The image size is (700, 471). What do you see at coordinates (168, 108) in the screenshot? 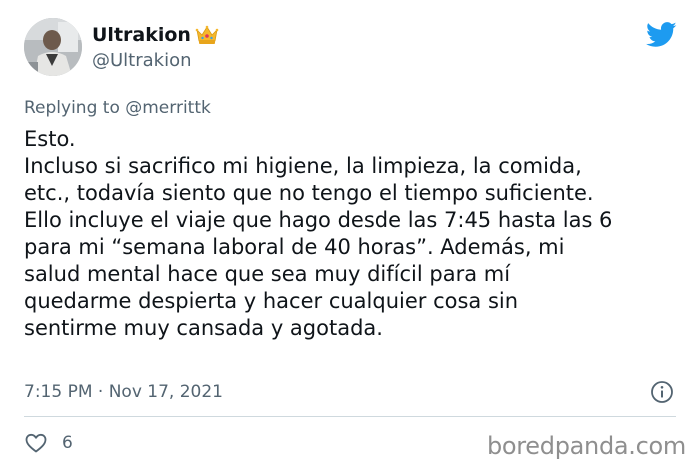
I see `reply-to-link: @merrittk` at bounding box center [168, 108].